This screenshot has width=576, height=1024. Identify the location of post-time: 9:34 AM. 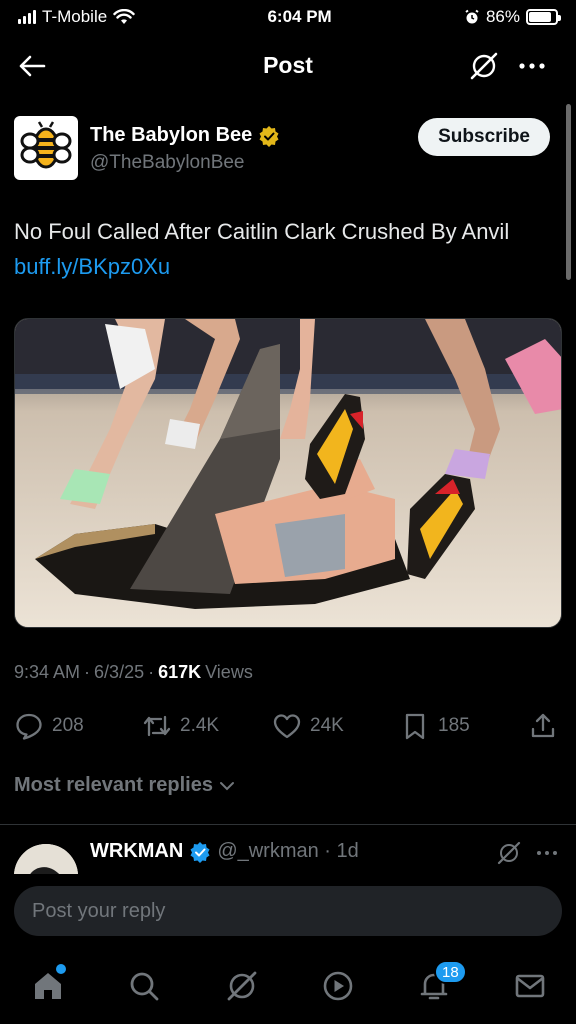
(47, 672).